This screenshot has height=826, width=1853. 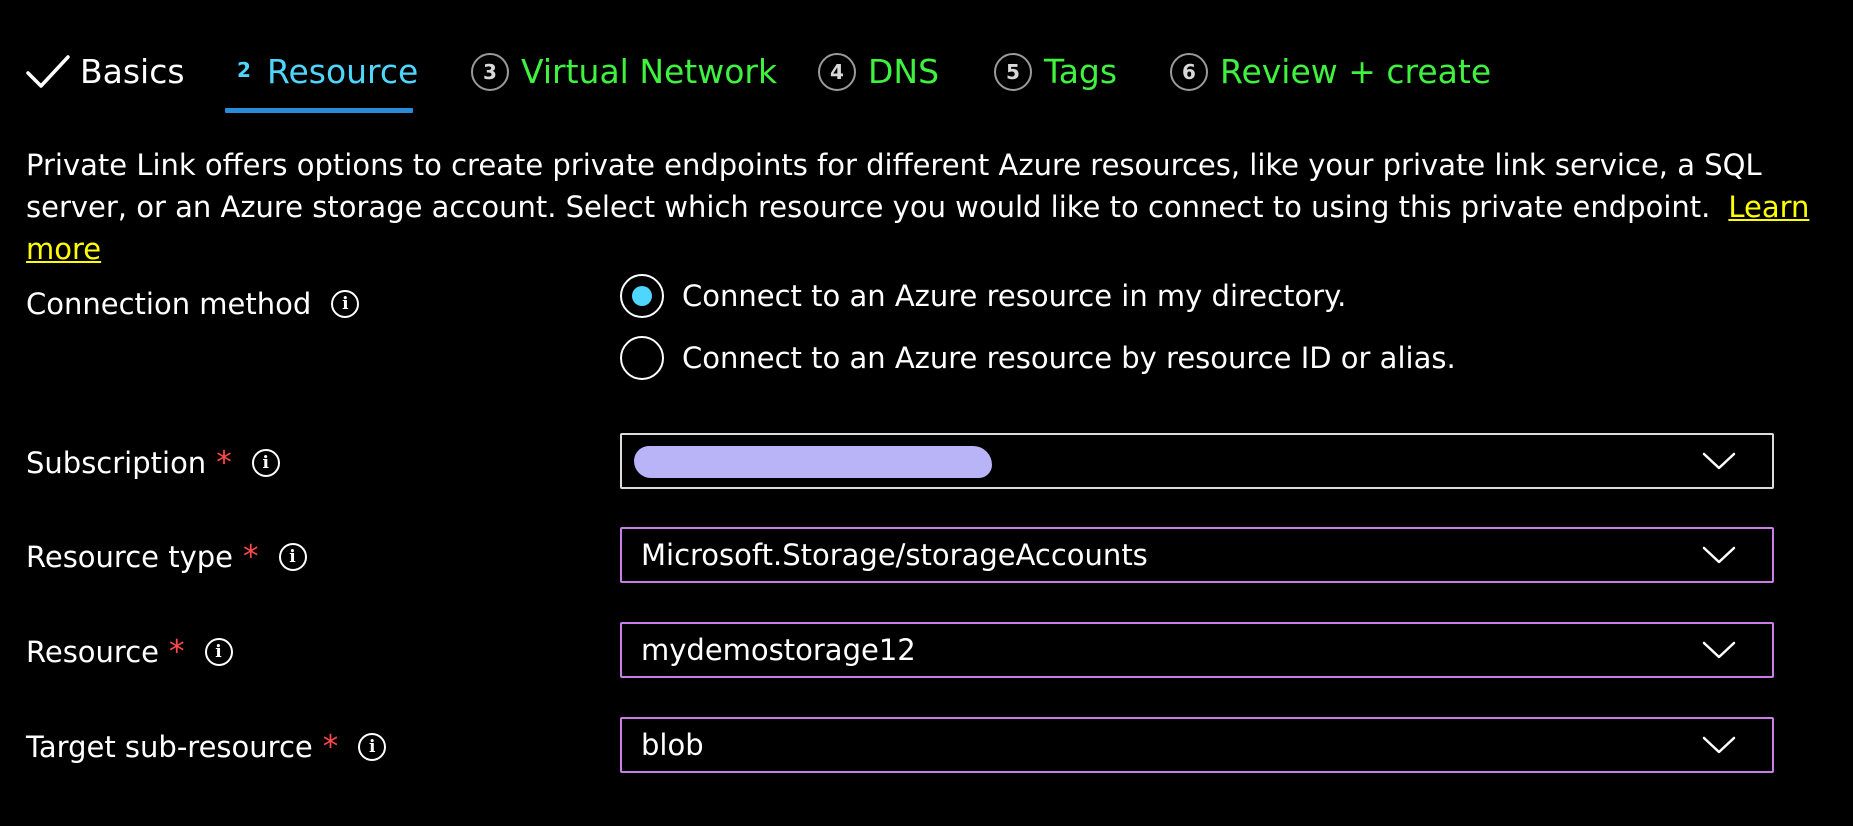 I want to click on redacted-subscription-value, so click(x=813, y=462).